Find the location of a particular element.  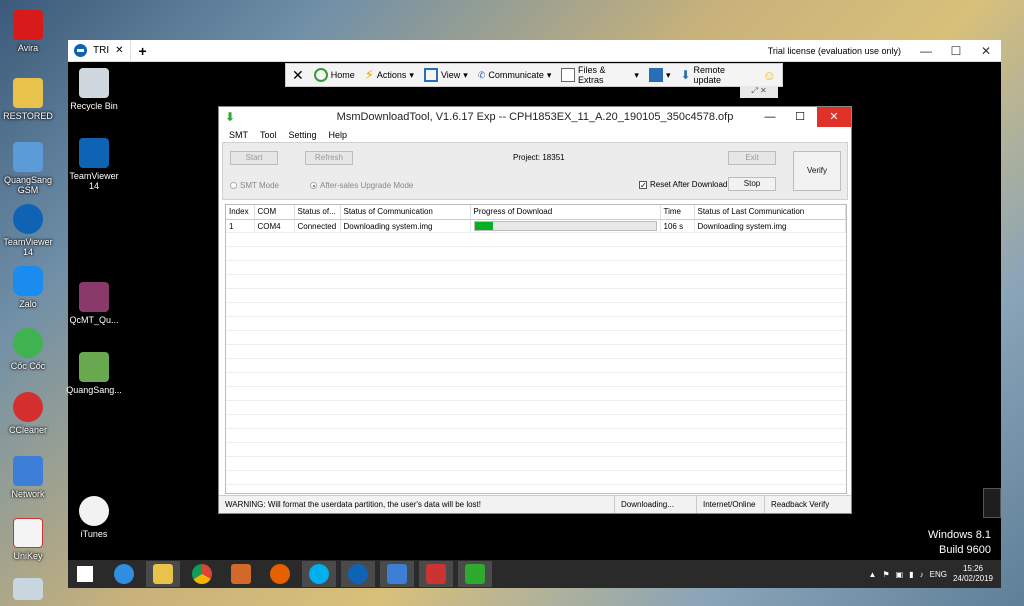

tray-expand-icon: ▲ is located at coordinates (873, 574).